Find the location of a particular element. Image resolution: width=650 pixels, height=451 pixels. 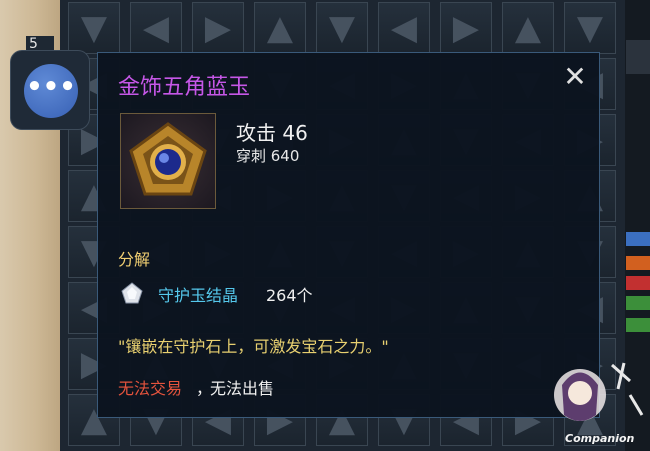

gem-pentagon-icon is located at coordinates (168, 159).